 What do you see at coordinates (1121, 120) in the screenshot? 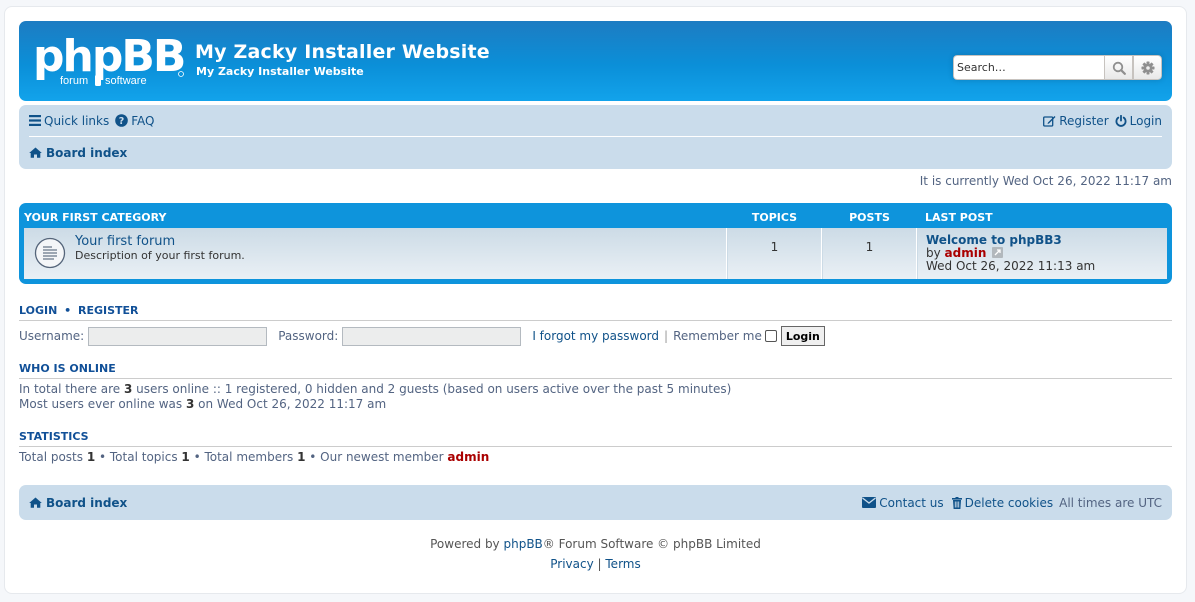
I see `power-icon` at bounding box center [1121, 120].